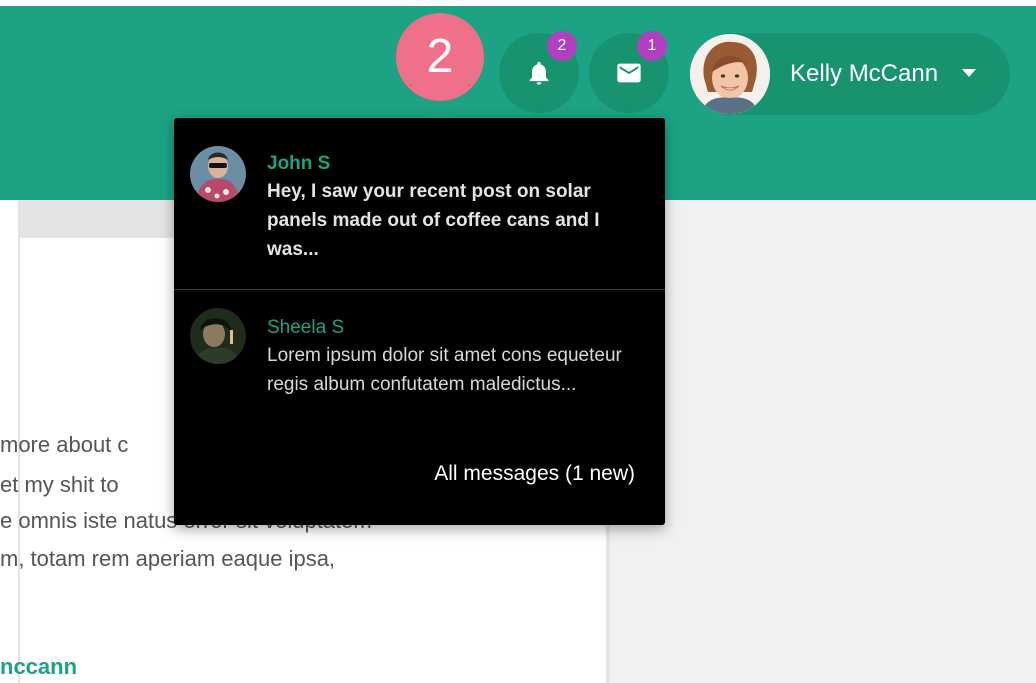 This screenshot has width=1036, height=683. Describe the element at coordinates (440, 57) in the screenshot. I see `step-number-badge: 2` at that location.